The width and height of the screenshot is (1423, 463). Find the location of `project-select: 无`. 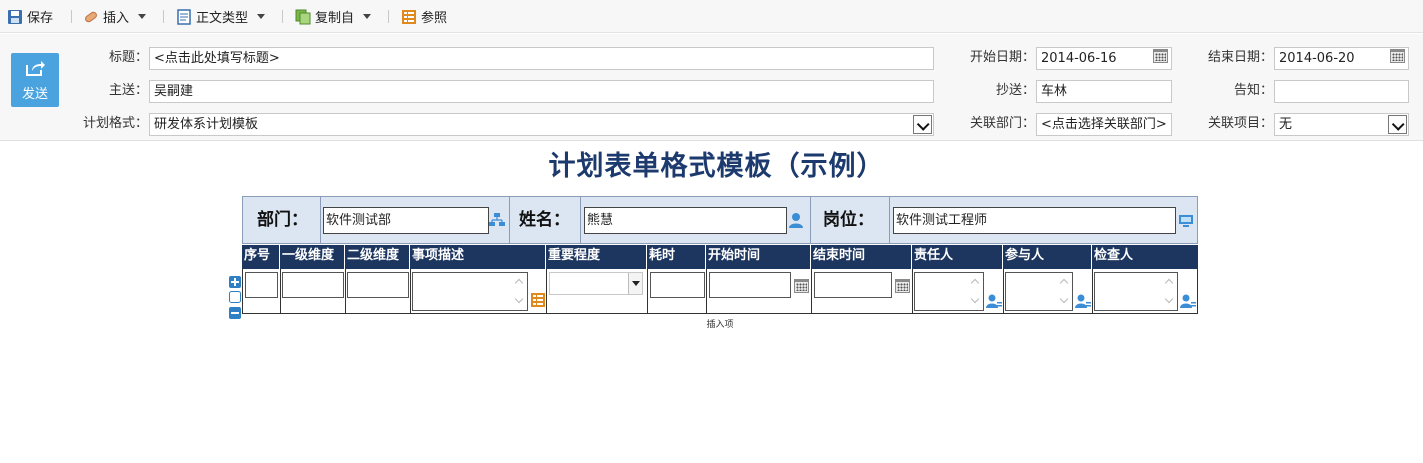

project-select: 无 is located at coordinates (1341, 124).